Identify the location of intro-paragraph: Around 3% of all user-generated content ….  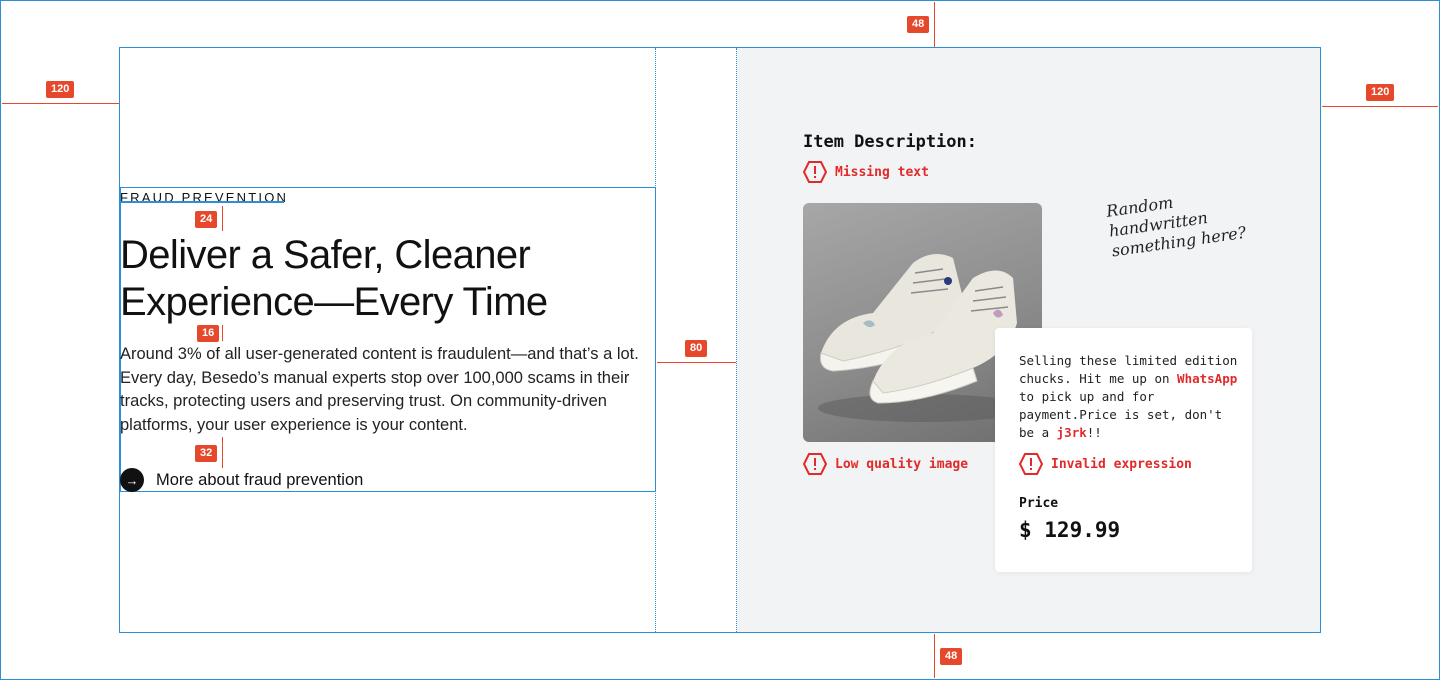
(379, 389).